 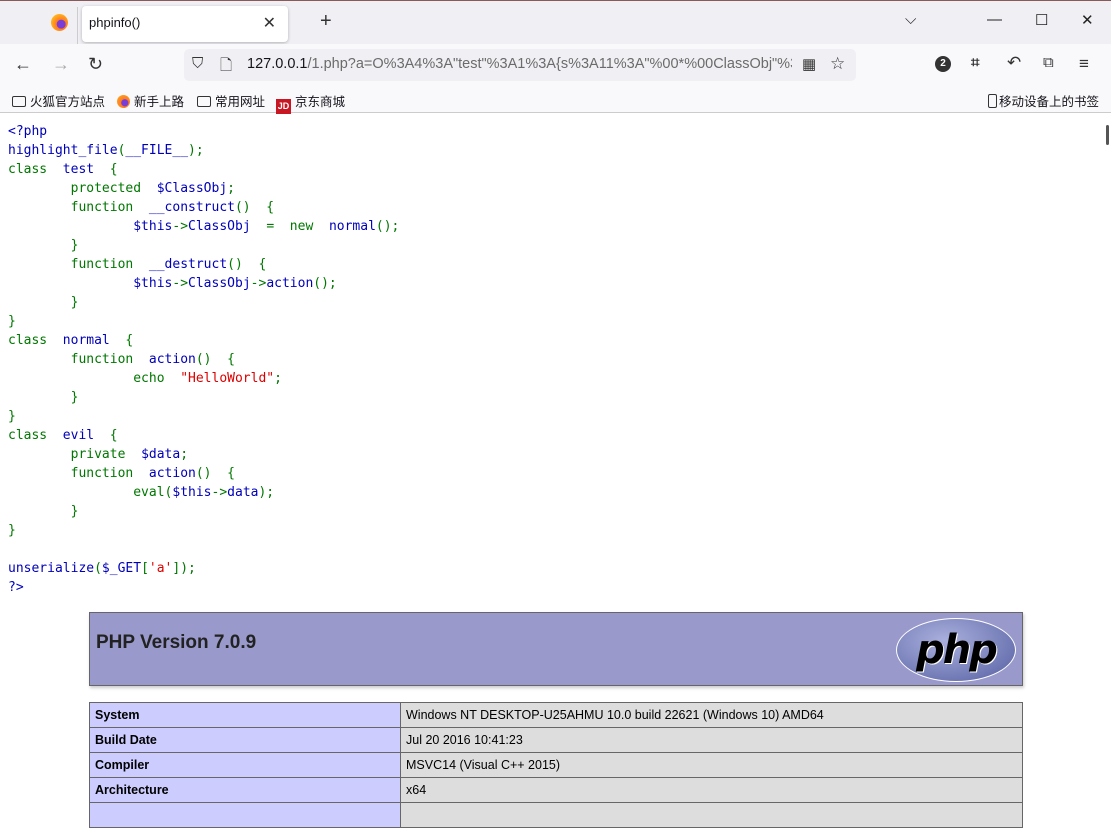 What do you see at coordinates (1049, 102) in the screenshot?
I see `bookmark-label: 移动设备上的书签` at bounding box center [1049, 102].